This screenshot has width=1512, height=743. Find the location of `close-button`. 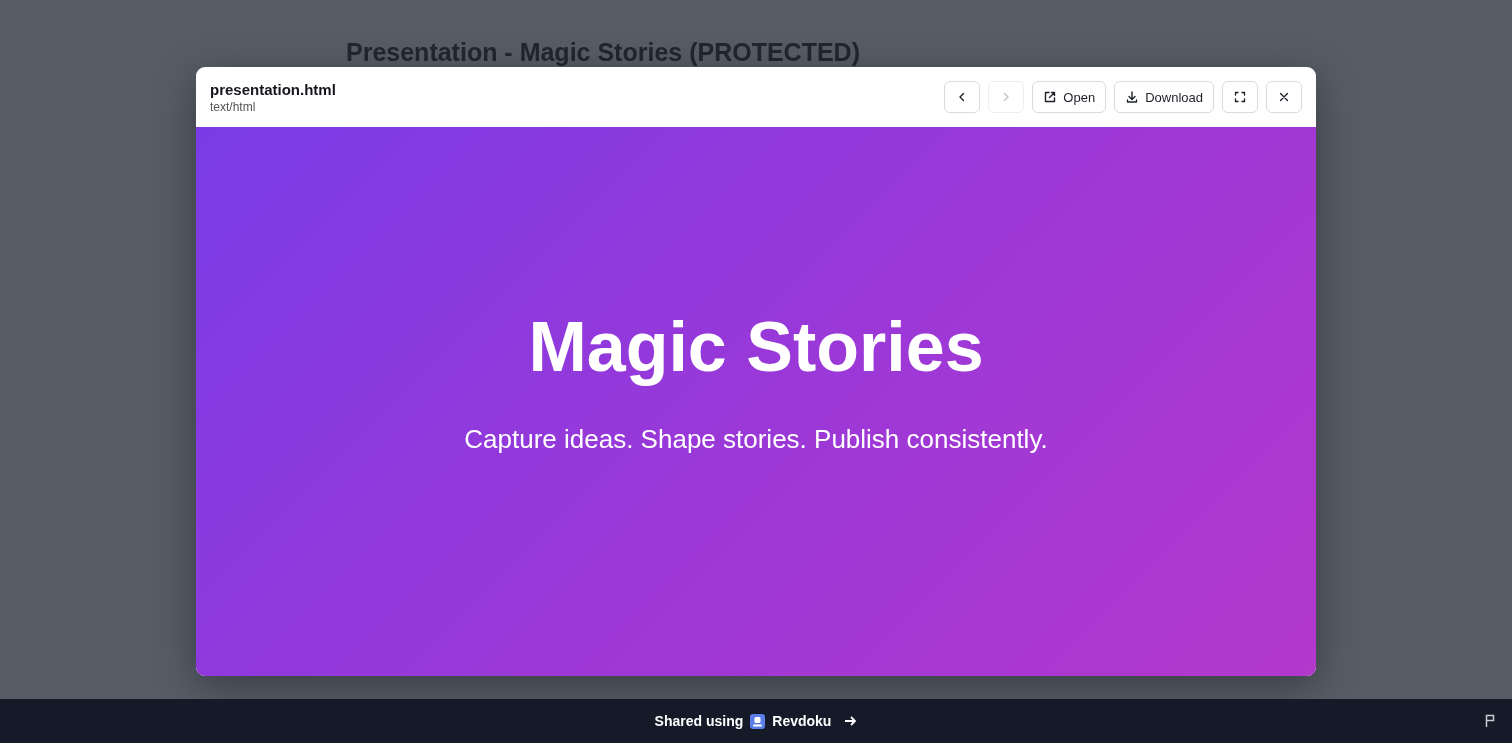

close-button is located at coordinates (1284, 97).